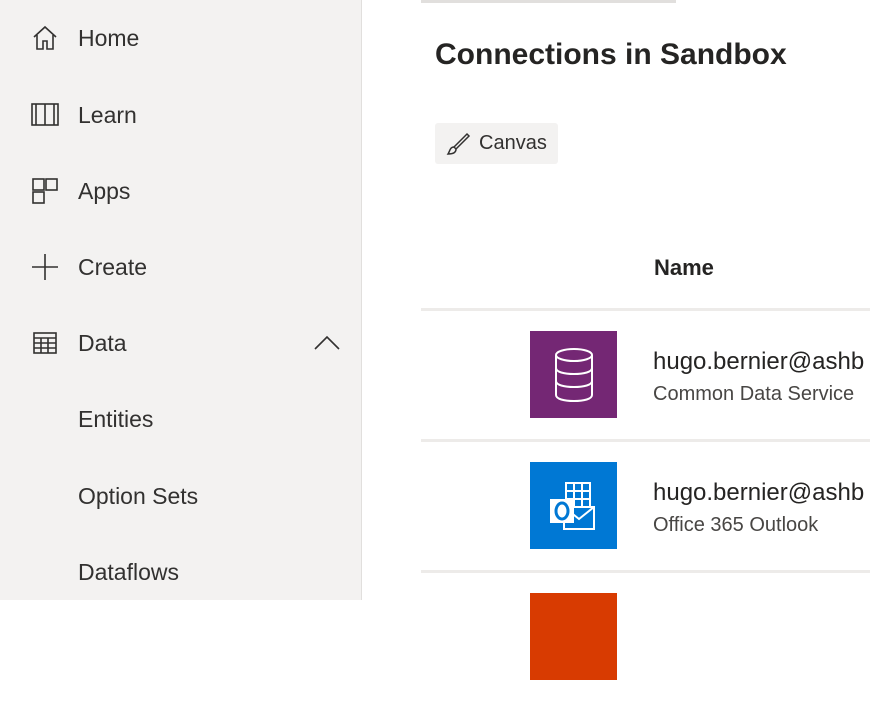  I want to click on column-header-name: Name, so click(684, 268).